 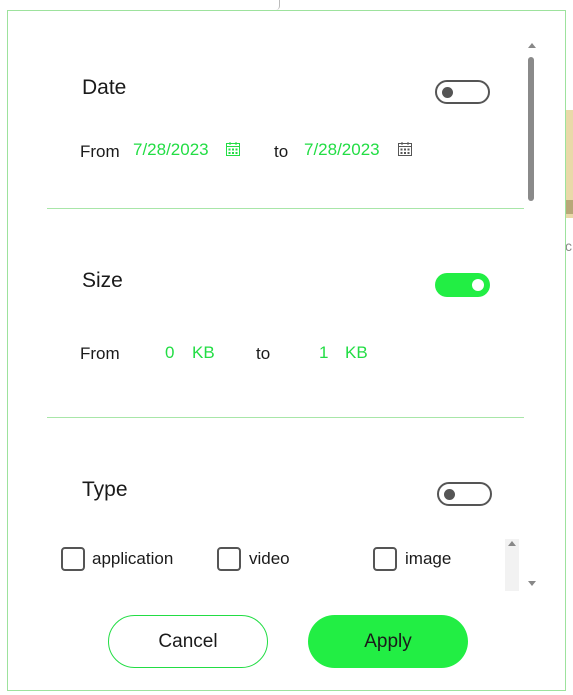 I want to click on scroll-thumb, so click(x=531, y=129).